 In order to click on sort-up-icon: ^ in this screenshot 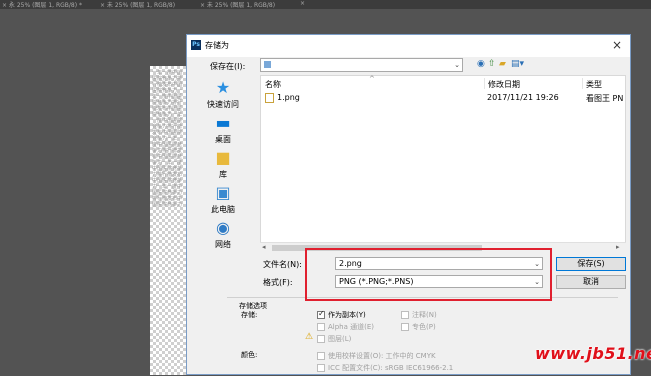, I will do `click(372, 79)`.